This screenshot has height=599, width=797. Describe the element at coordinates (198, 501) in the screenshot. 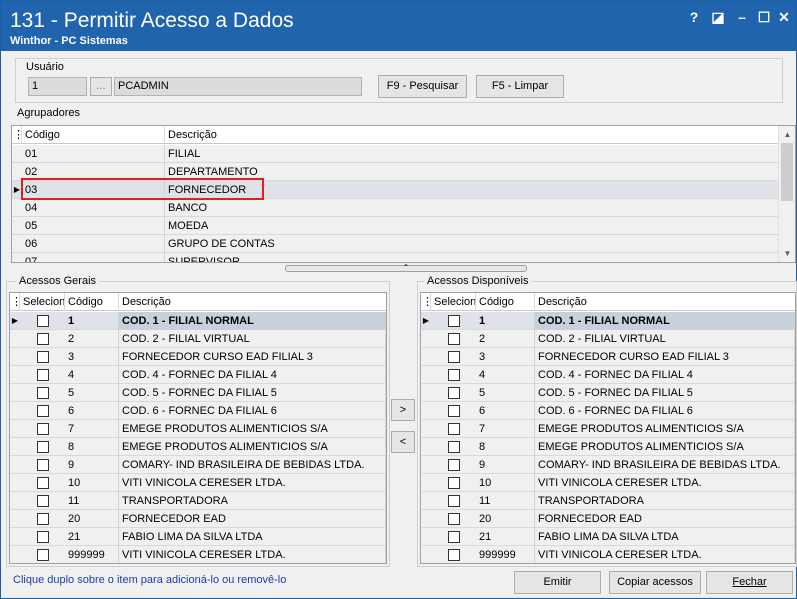

I see `gerais-row: 11 TRANSPORTADORA` at that location.